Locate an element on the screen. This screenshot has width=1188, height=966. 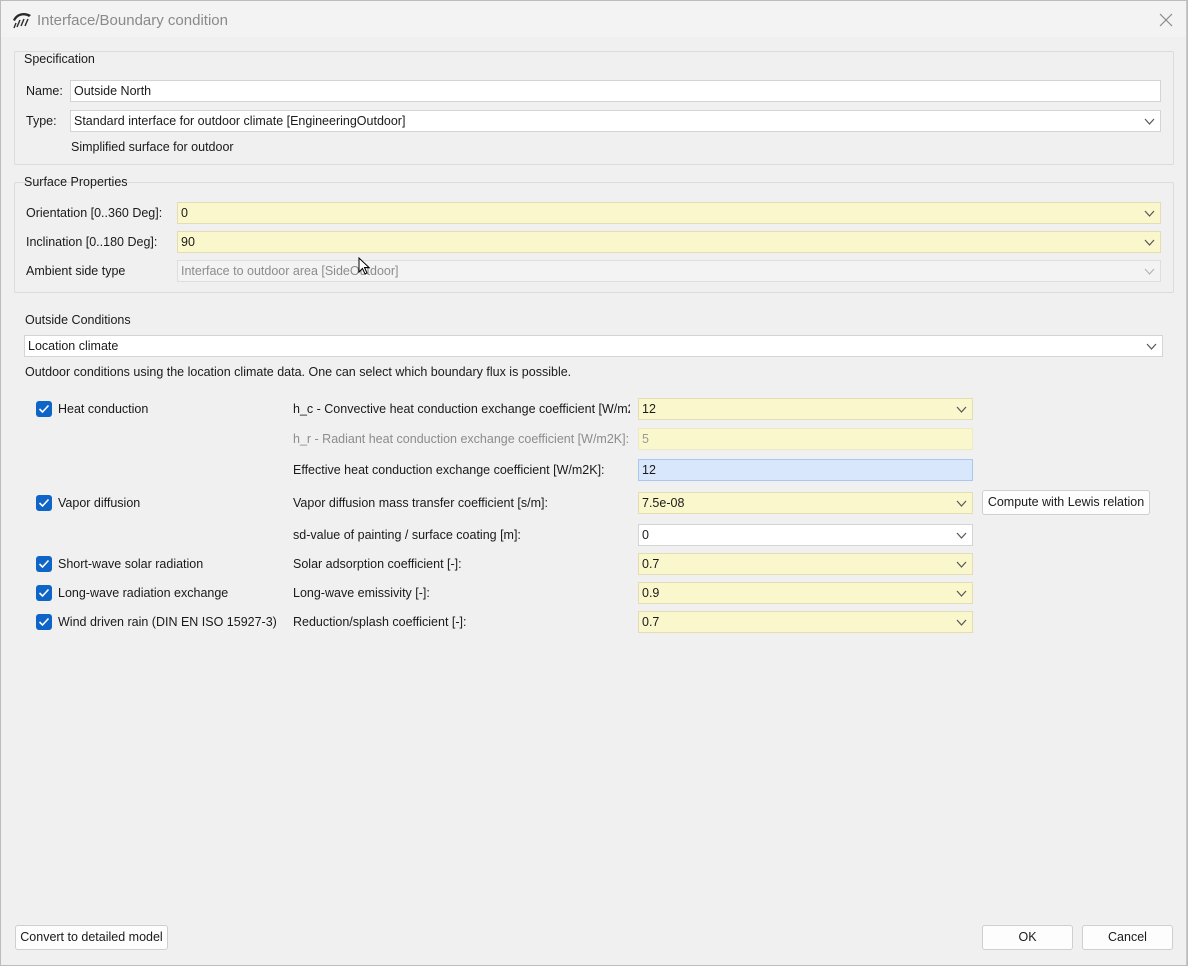
splash-coefficient-combobox: 0.7 is located at coordinates (805, 622).